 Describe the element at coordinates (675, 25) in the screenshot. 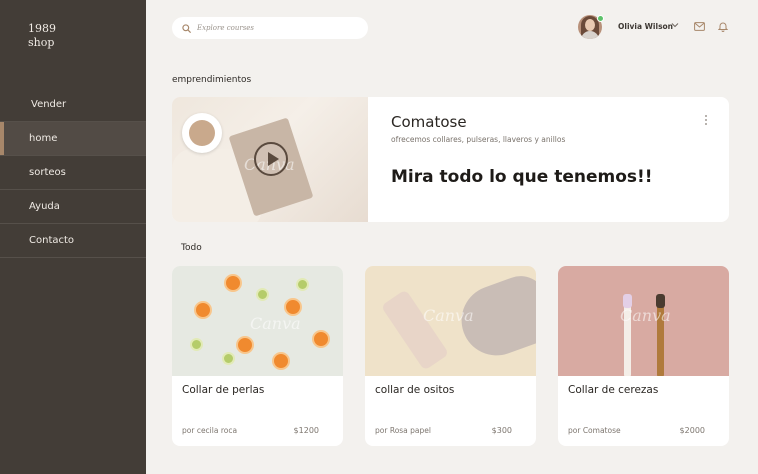

I see `chevron-down-icon` at that location.